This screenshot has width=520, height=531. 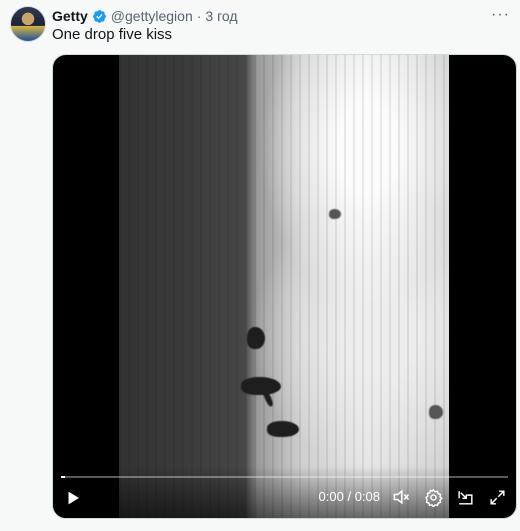 I want to click on duration: 0:08, so click(x=367, y=496).